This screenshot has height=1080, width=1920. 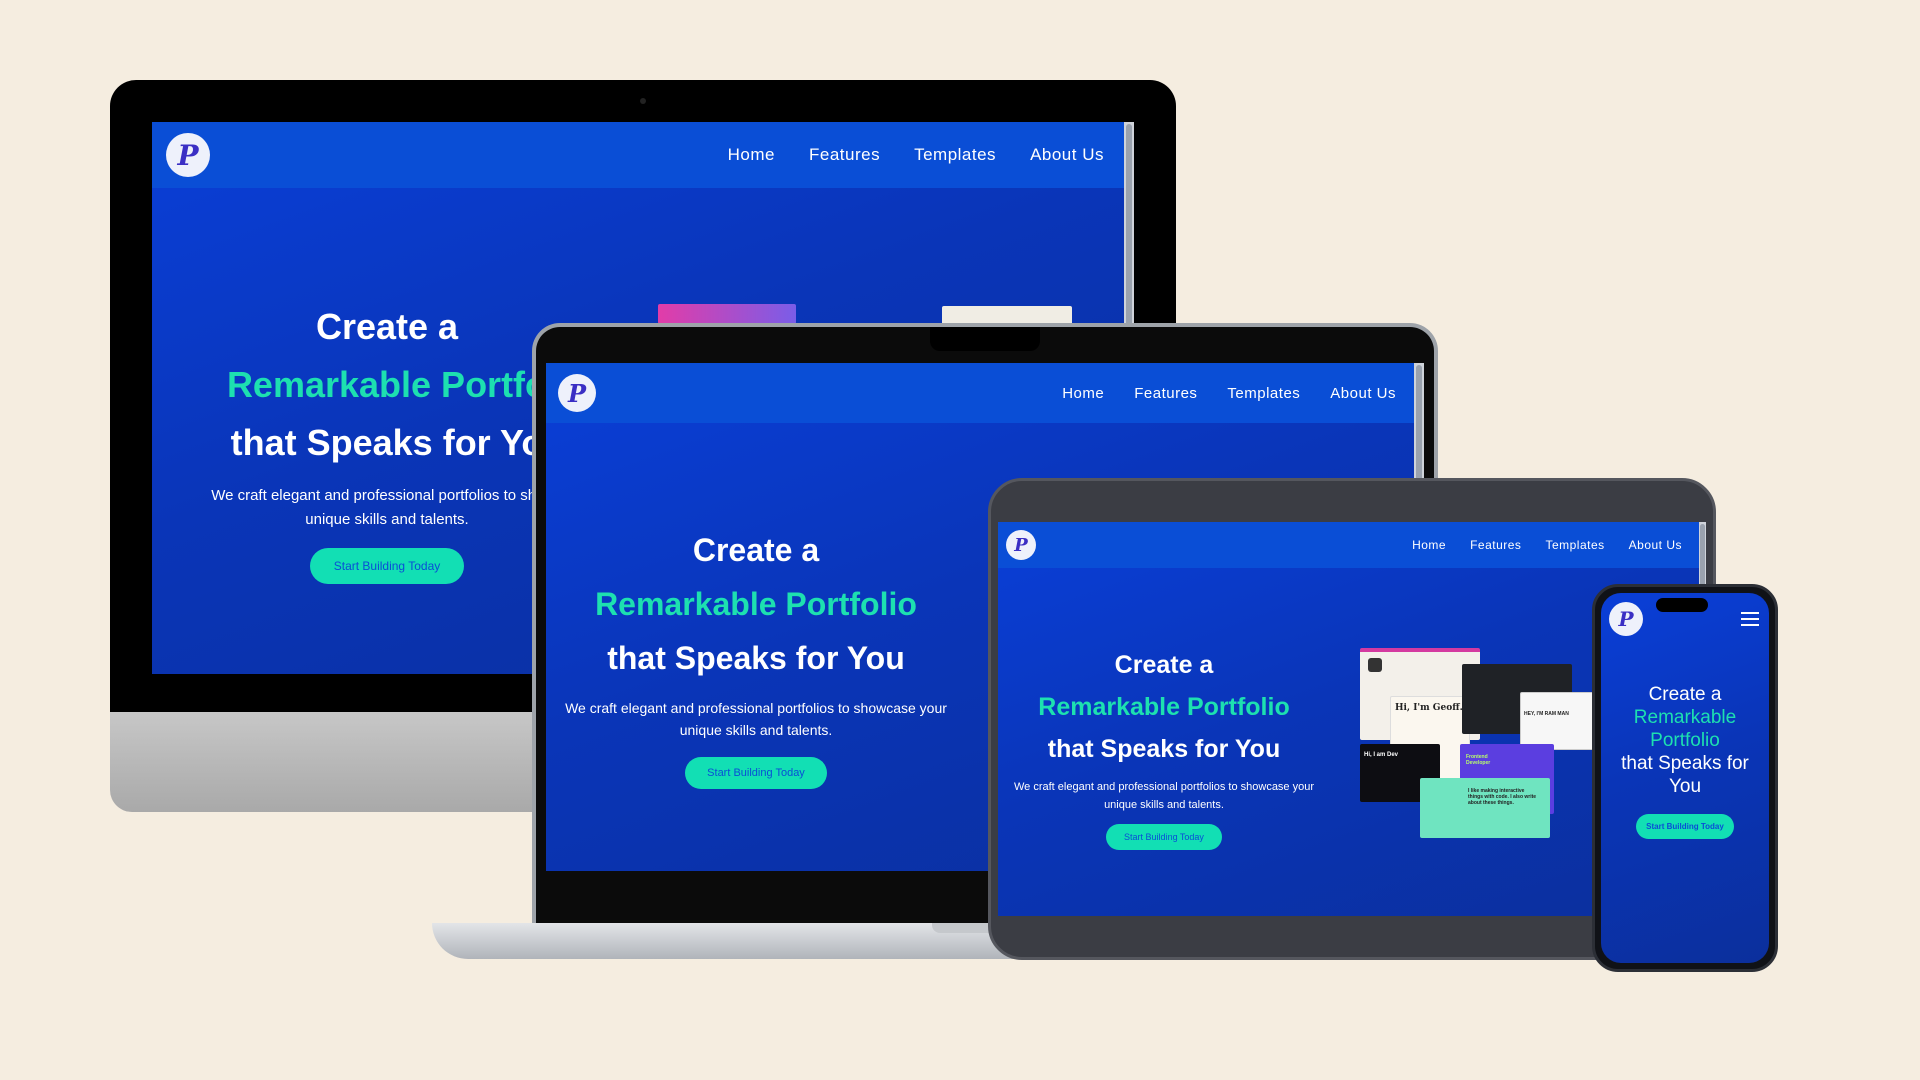 What do you see at coordinates (1685, 763) in the screenshot?
I see `hero-line3a: that Speaks for` at bounding box center [1685, 763].